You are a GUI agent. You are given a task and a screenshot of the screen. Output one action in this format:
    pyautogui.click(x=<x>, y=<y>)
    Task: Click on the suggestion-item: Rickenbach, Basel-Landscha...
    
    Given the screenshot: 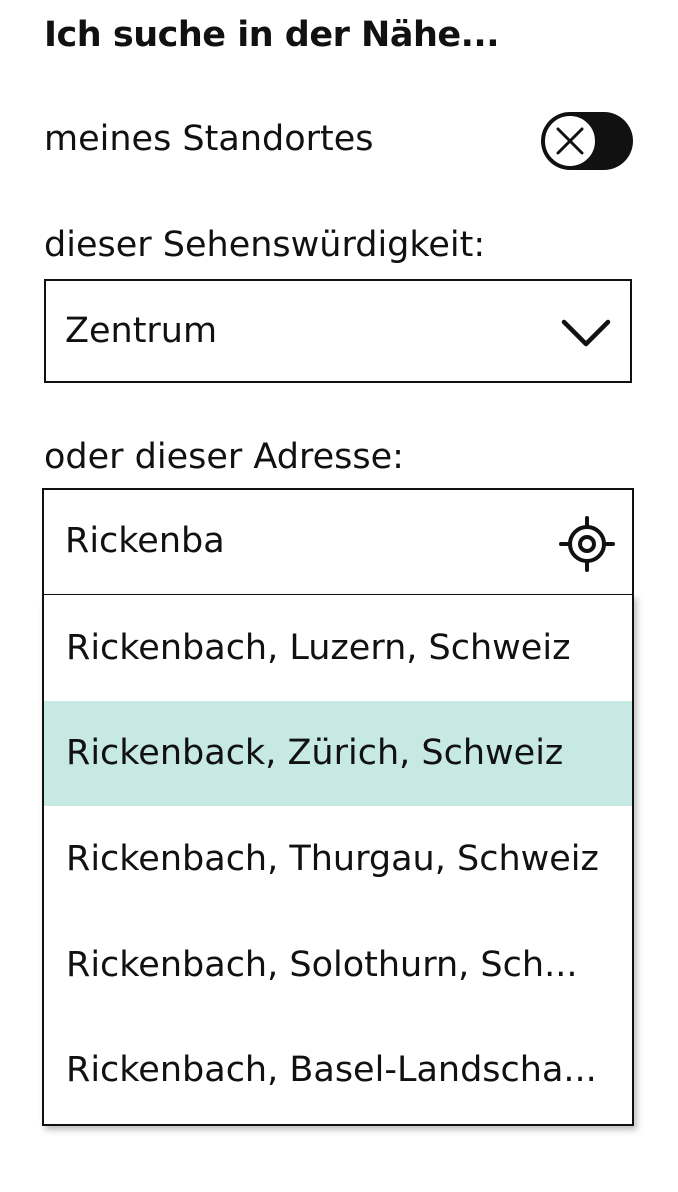 What is the action you would take?
    pyautogui.click(x=338, y=1070)
    